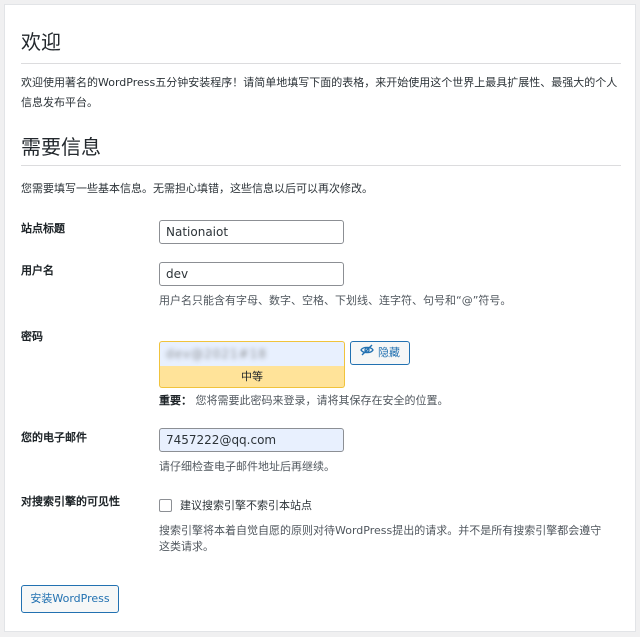  Describe the element at coordinates (197, 188) in the screenshot. I see `info-subtitle: 您需要填写一些基本信息。无需担心填错，这些信息以后可以再次修改。` at that location.